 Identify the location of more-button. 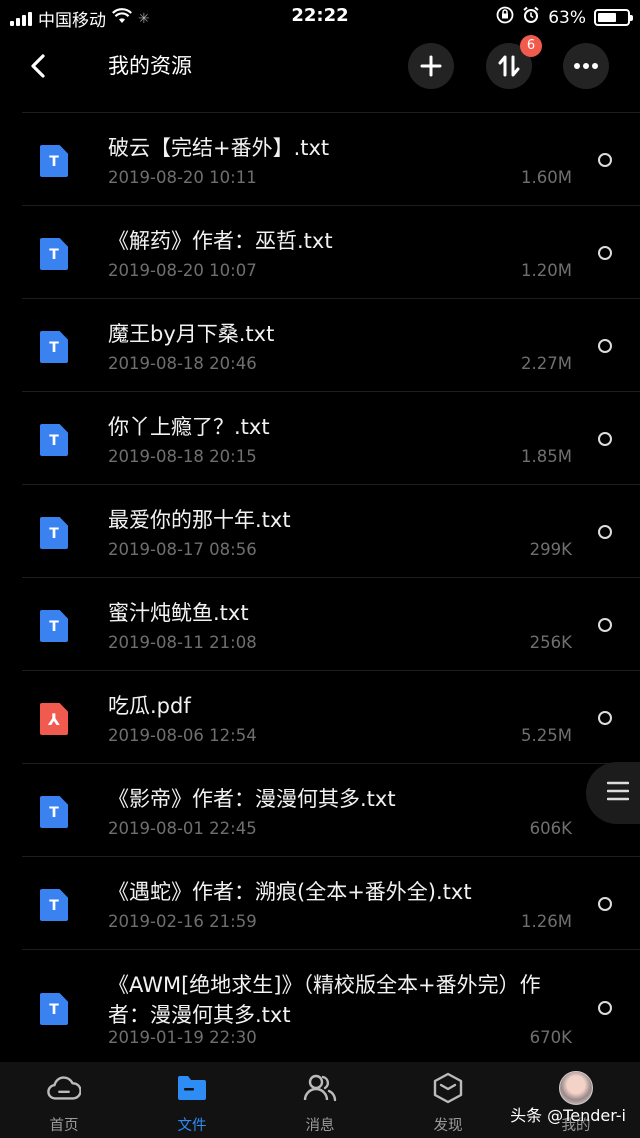
(586, 66).